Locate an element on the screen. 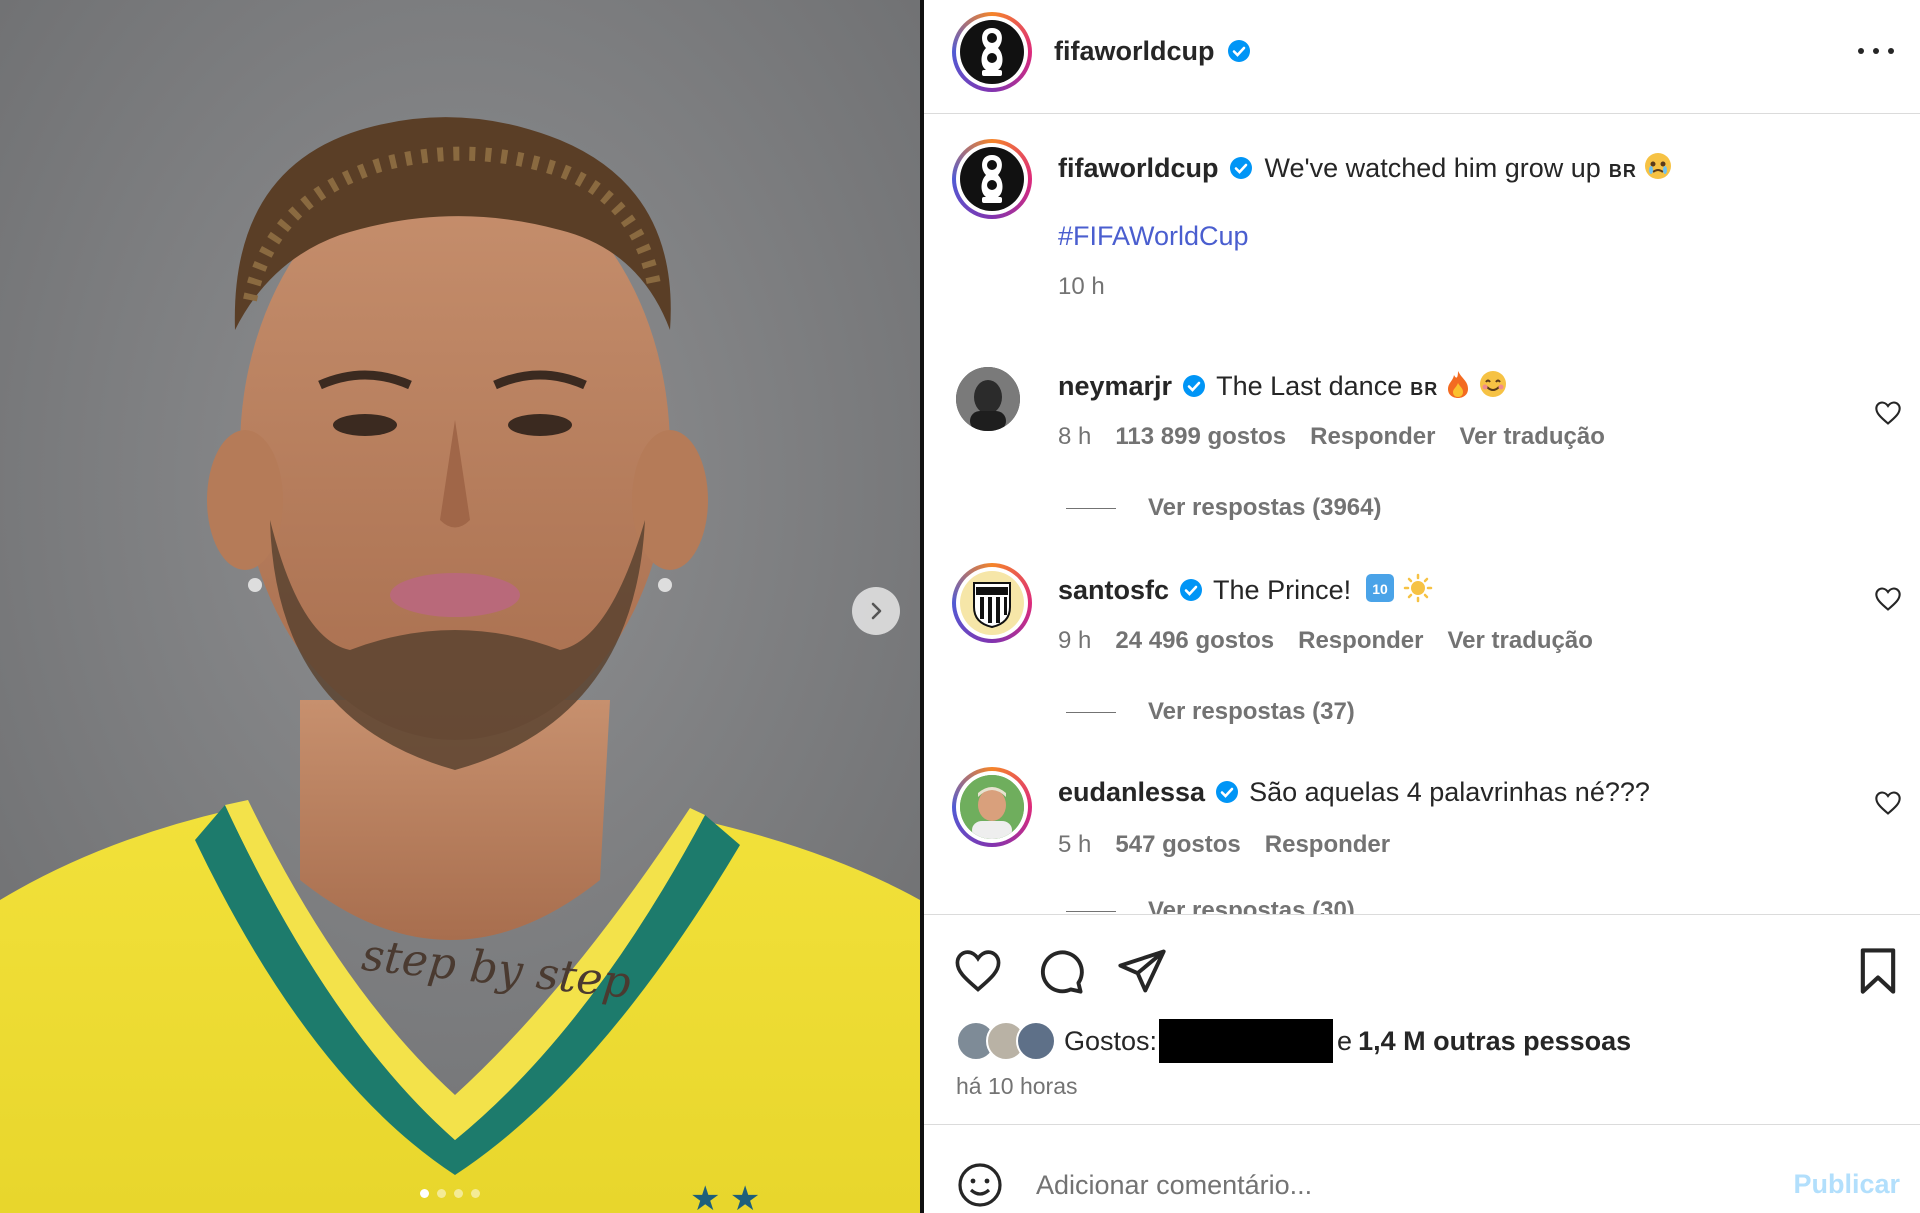 The image size is (1920, 1213). commenter-username: neymarjr is located at coordinates (1115, 386).